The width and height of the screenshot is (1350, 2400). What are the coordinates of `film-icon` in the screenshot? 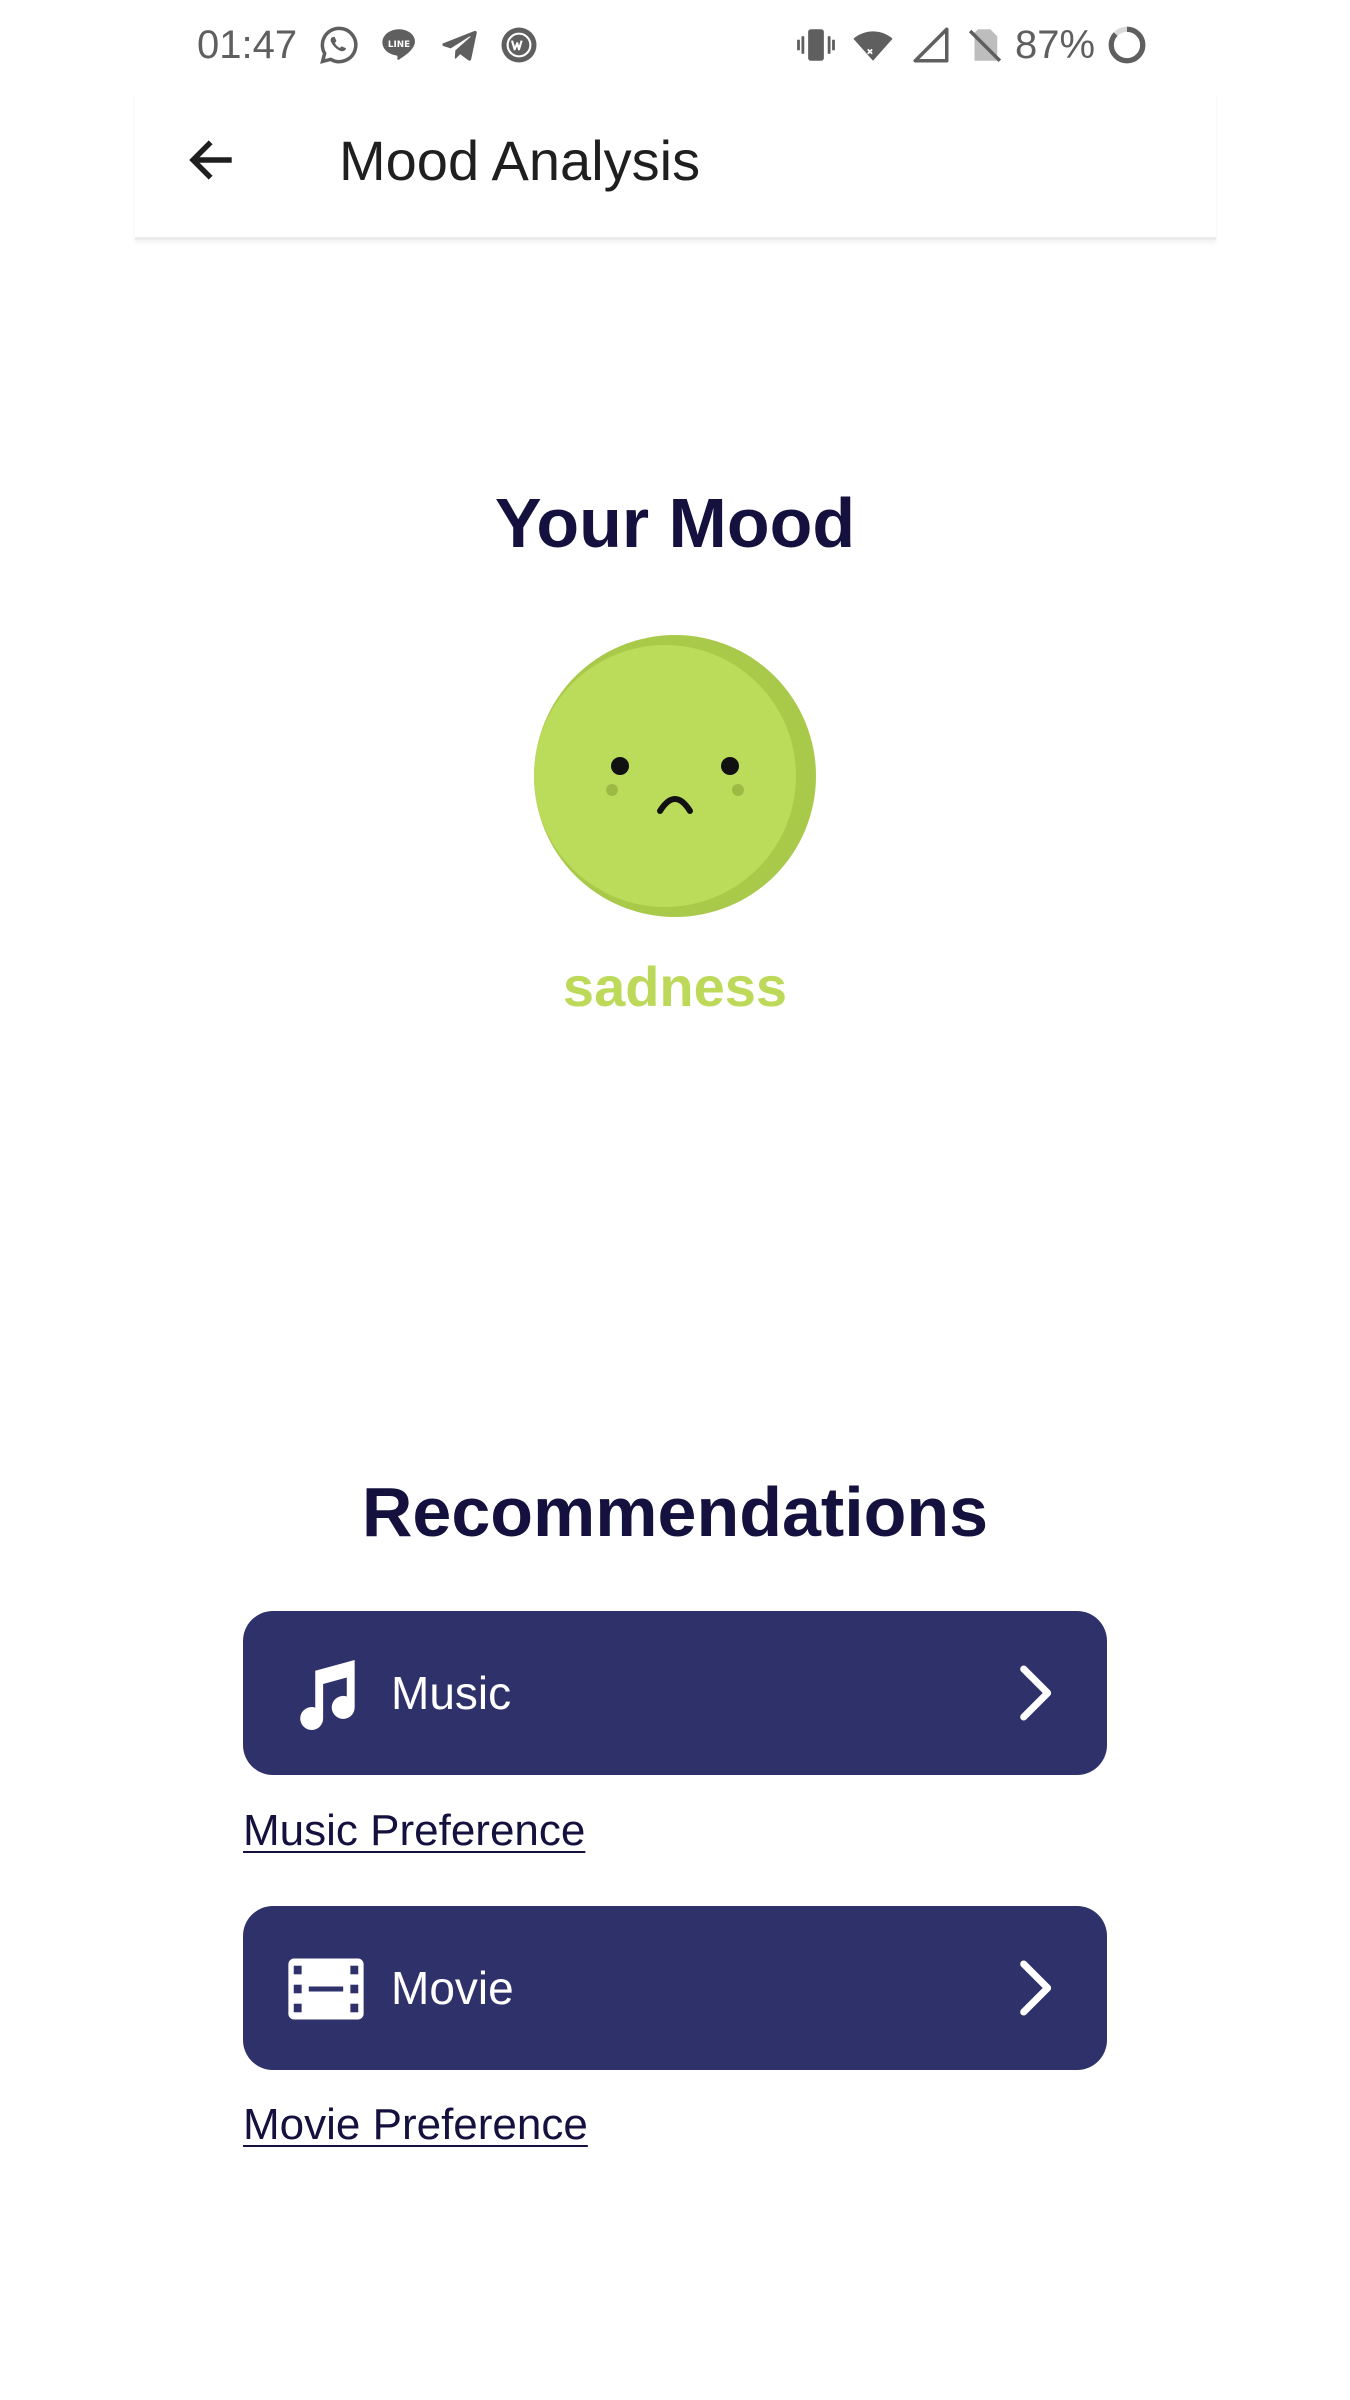 It's located at (326, 1989).